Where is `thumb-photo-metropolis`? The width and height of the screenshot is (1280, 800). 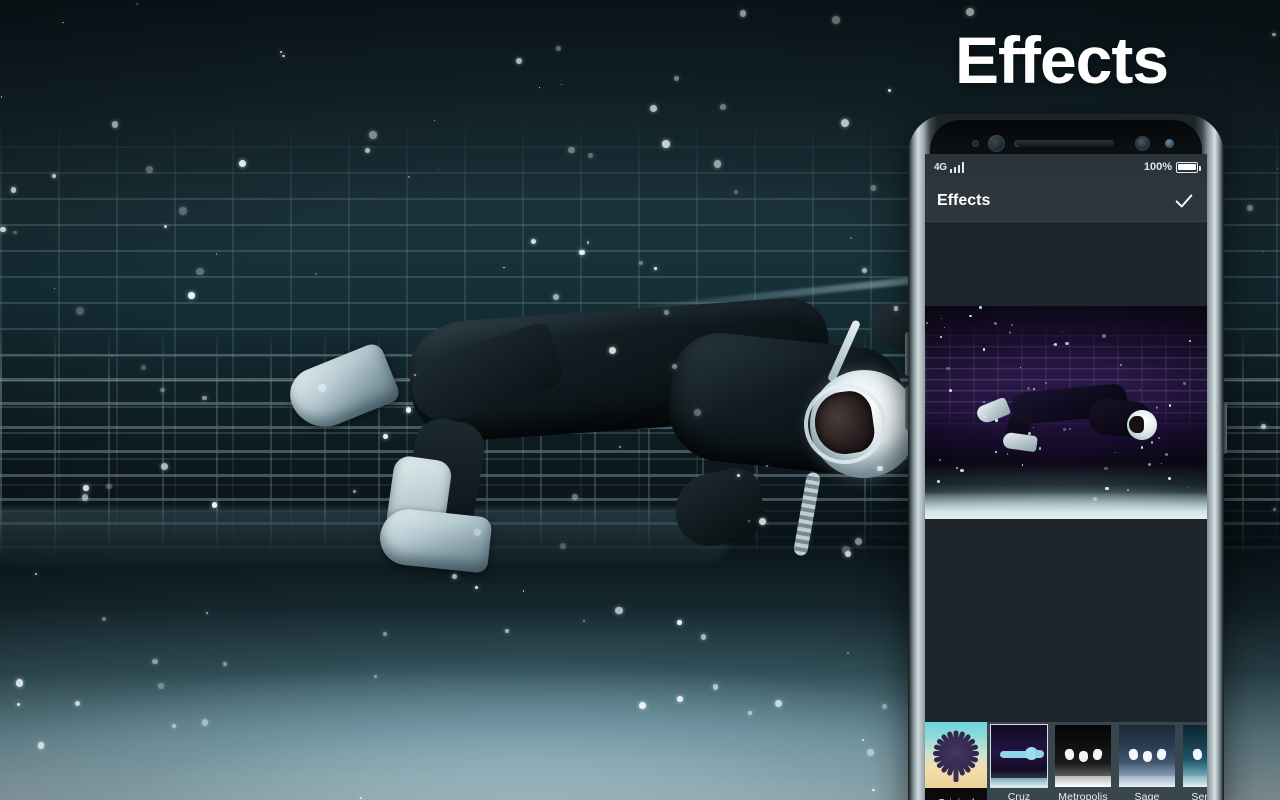
thumb-photo-metropolis is located at coordinates (1083, 756).